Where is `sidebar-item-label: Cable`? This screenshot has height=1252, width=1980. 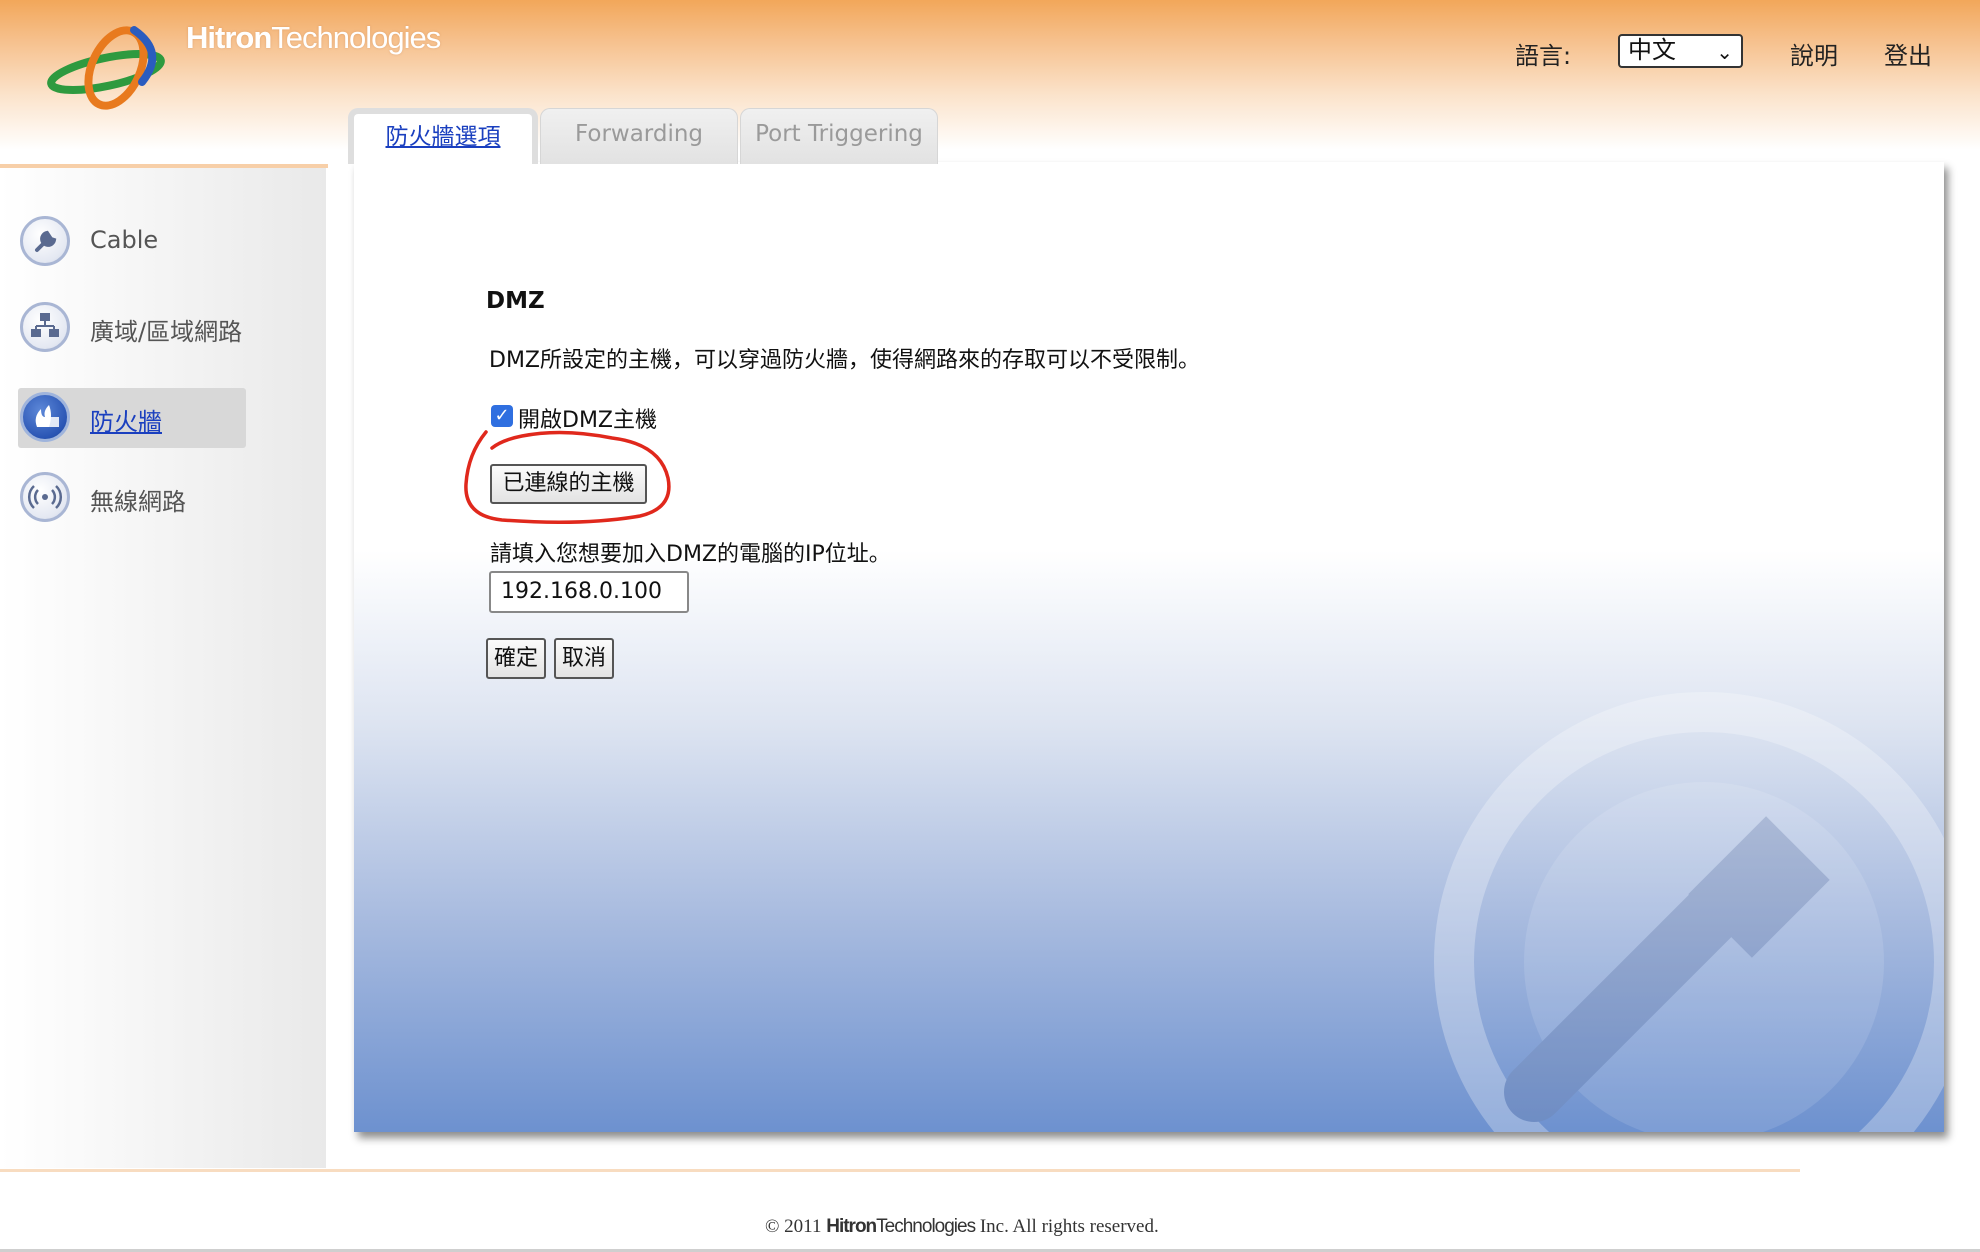 sidebar-item-label: Cable is located at coordinates (124, 240).